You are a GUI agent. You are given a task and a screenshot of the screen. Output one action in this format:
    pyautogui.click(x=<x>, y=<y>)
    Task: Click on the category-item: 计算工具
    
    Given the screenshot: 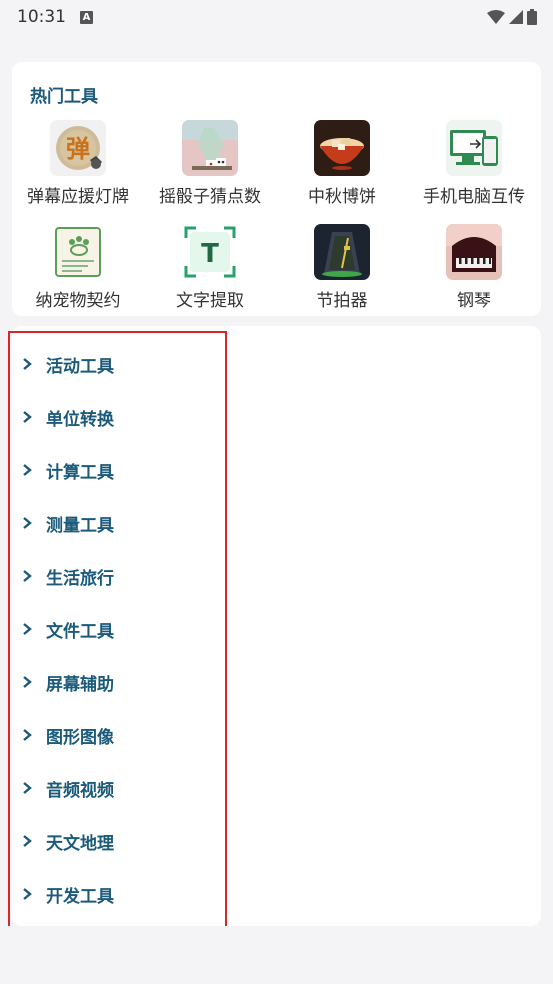 What is the action you would take?
    pyautogui.click(x=67, y=470)
    